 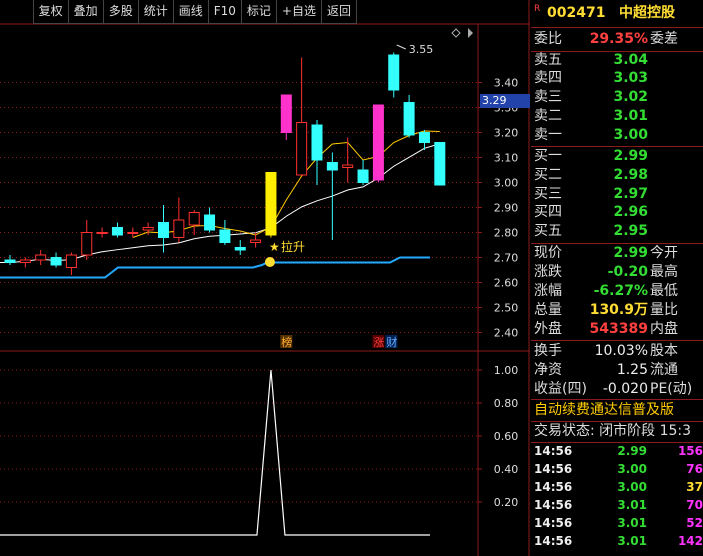 What do you see at coordinates (690, 451) in the screenshot?
I see `tick-volume: 156` at bounding box center [690, 451].